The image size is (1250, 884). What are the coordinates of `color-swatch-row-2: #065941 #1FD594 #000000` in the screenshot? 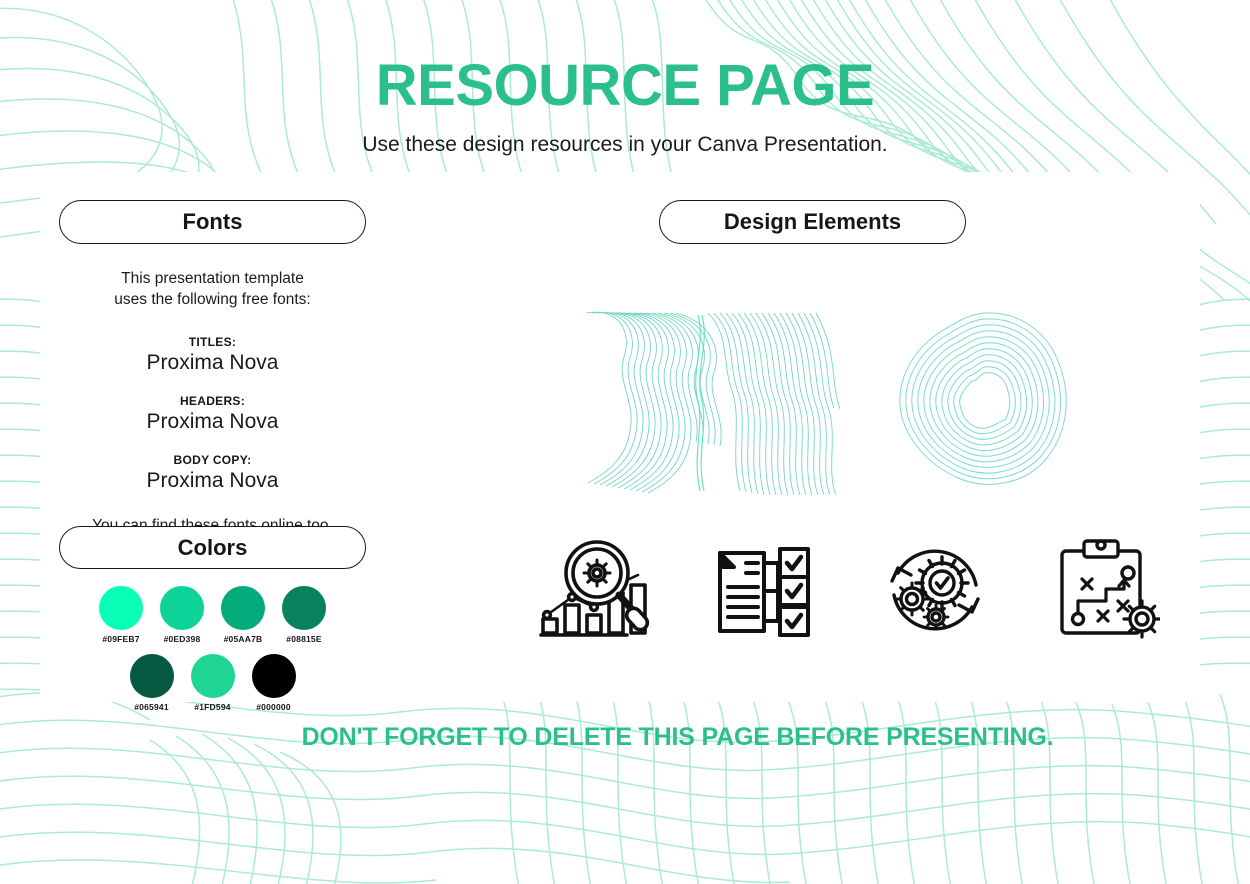 It's located at (212, 683).